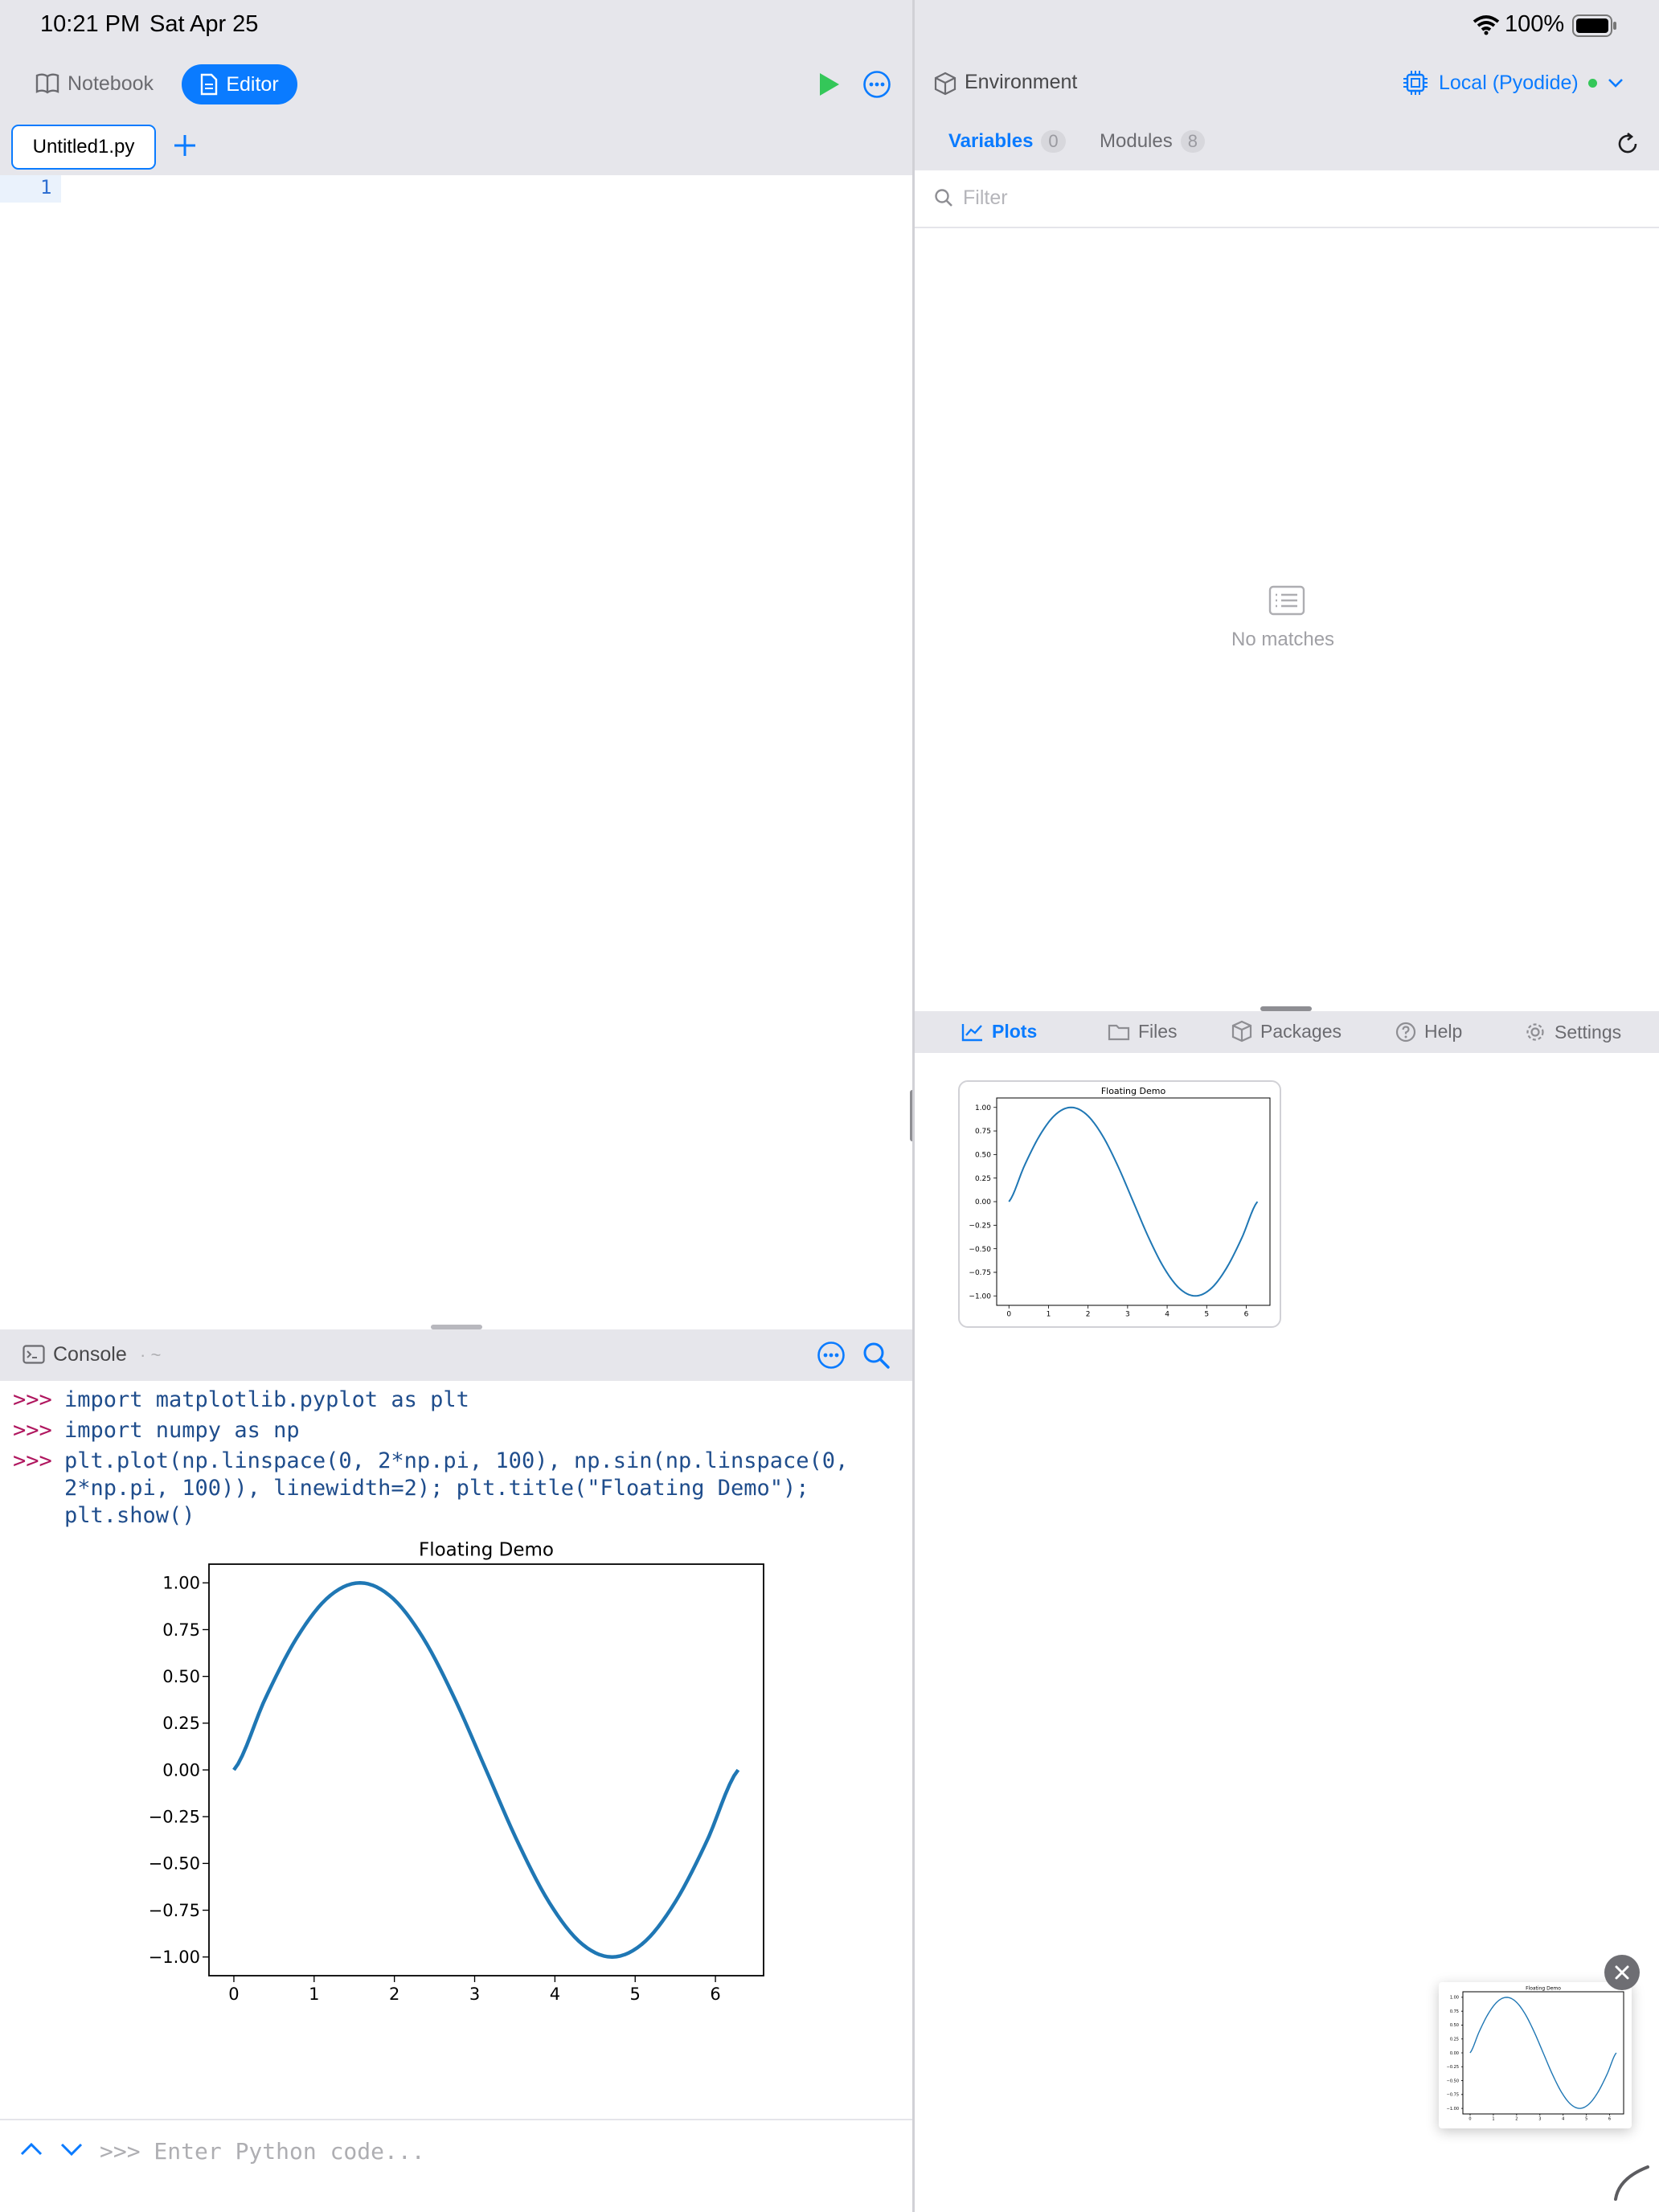 The height and width of the screenshot is (2212, 1659). Describe the element at coordinates (111, 83) in the screenshot. I see `notebook-label: Notebook` at that location.